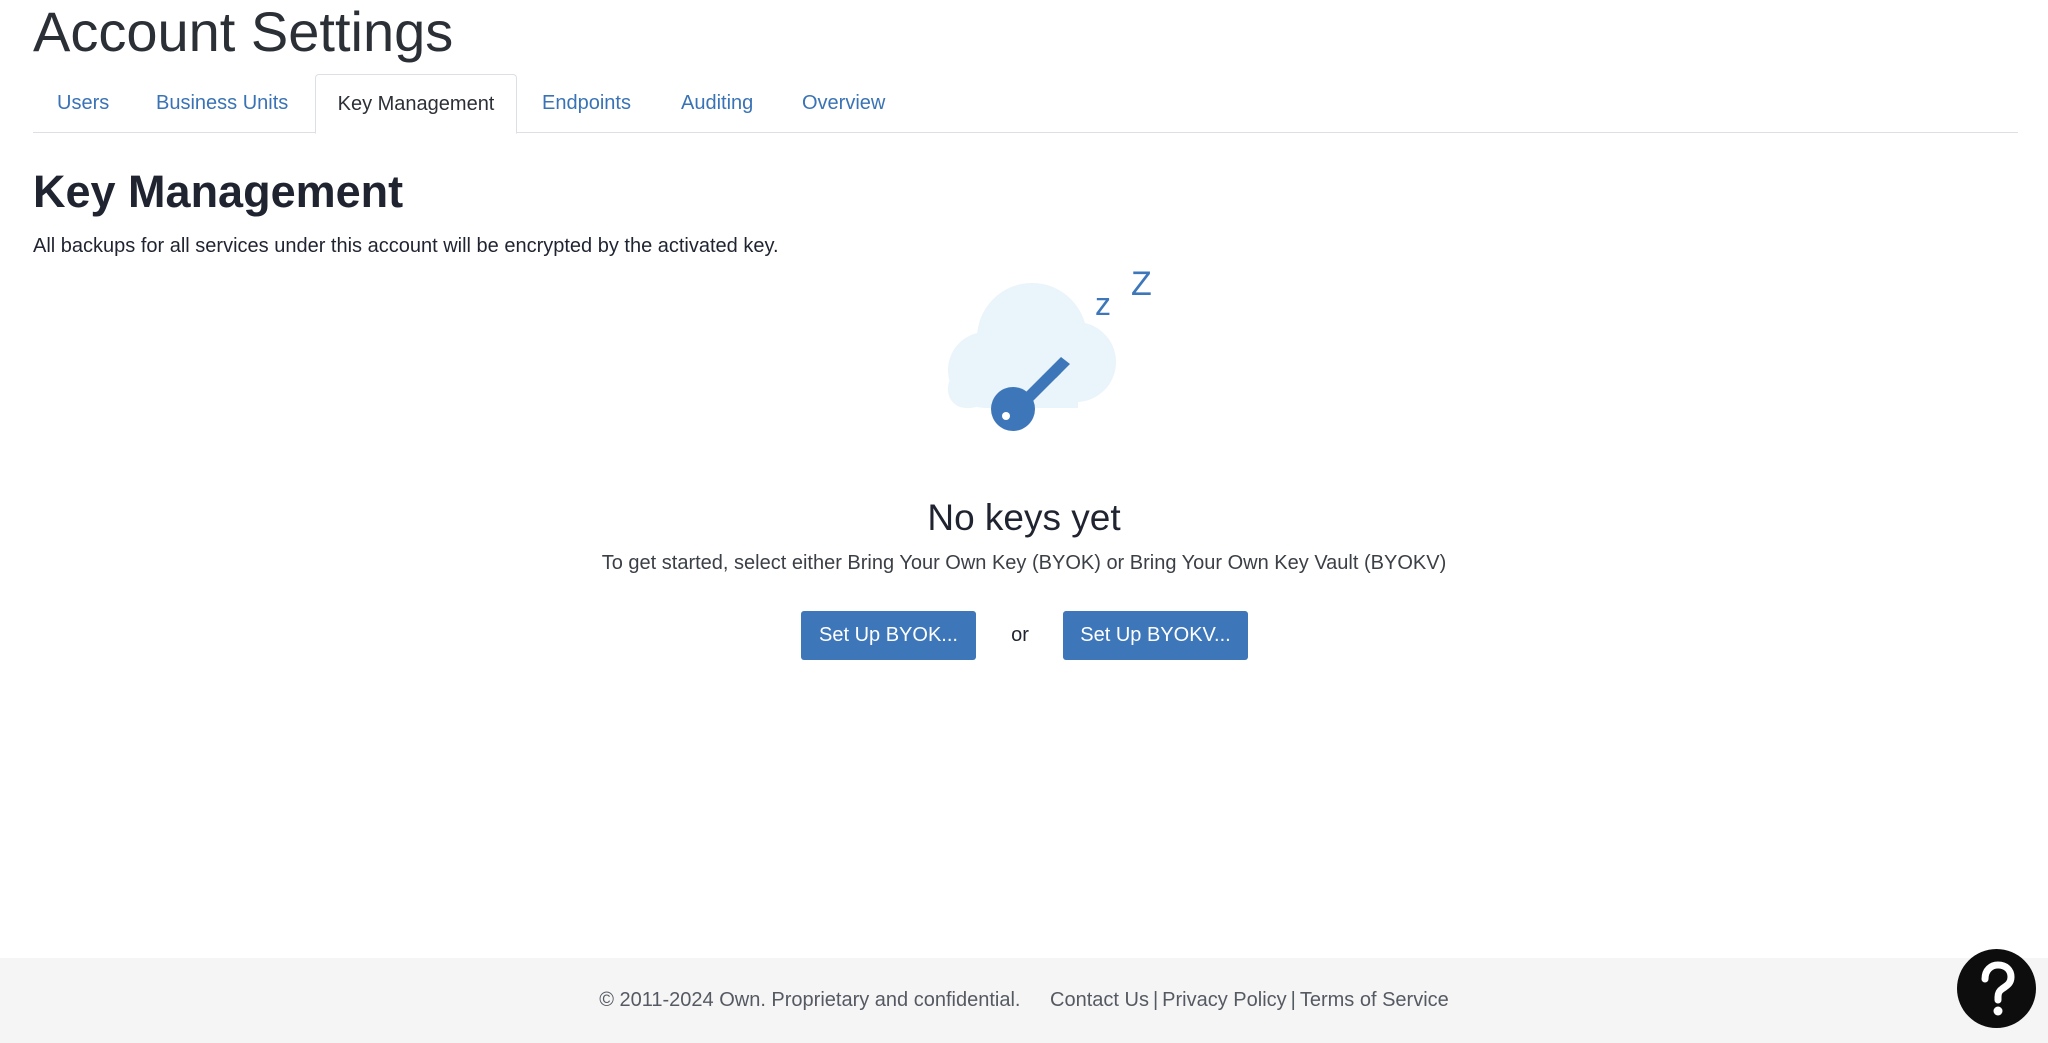  I want to click on tab-overview: Overview, so click(843, 103).